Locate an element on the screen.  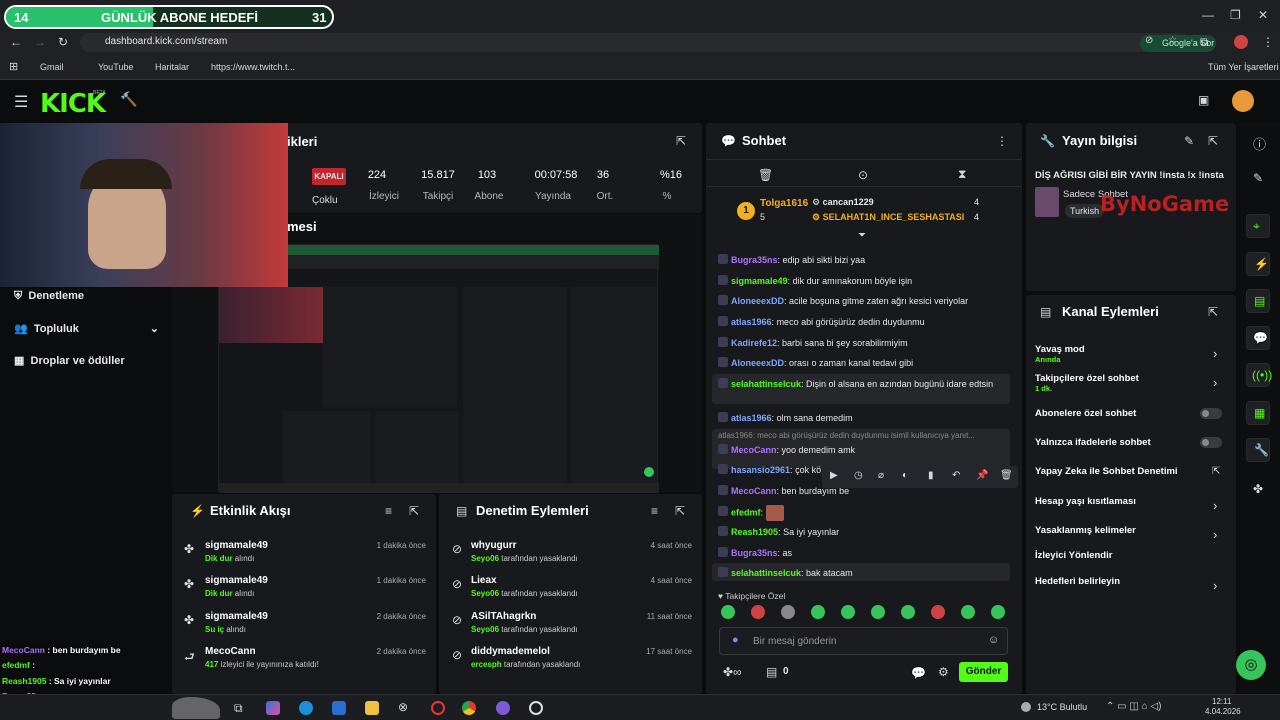
filter-icon: ≡ is located at coordinates (388, 511).